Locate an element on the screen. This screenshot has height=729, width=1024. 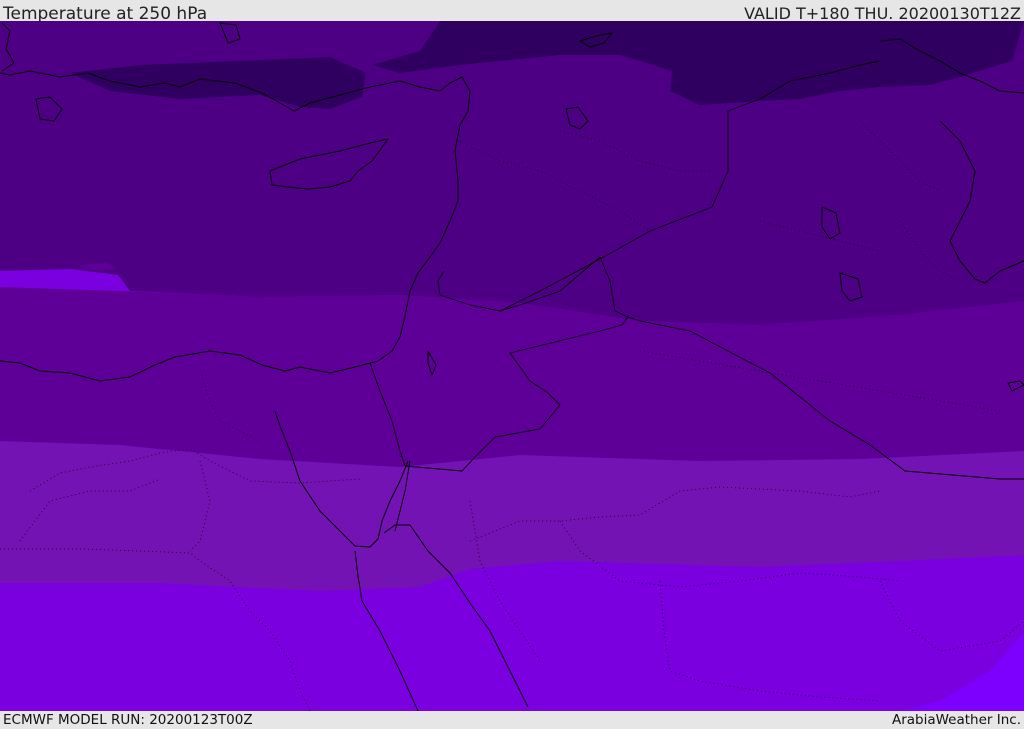
credit-label: ArabiaWeather Inc. is located at coordinates (956, 720).